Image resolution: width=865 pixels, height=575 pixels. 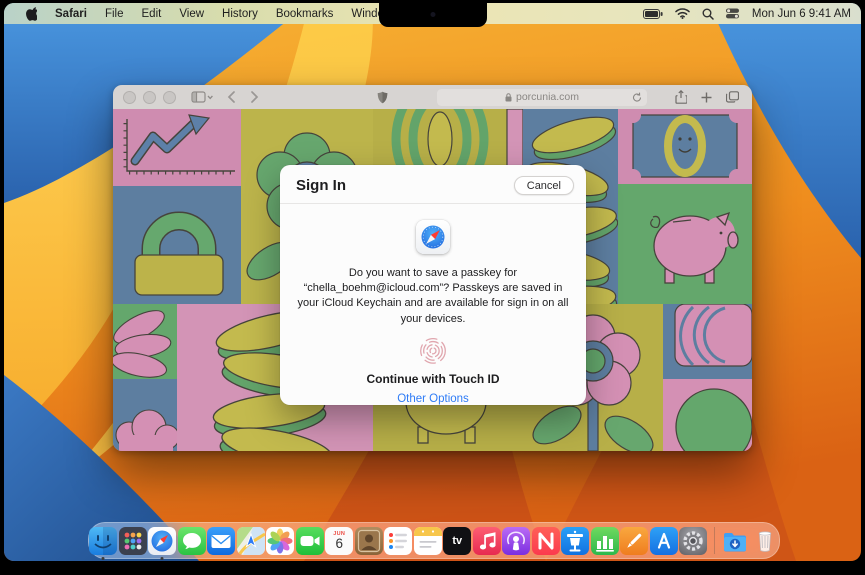 I want to click on dock-calendar-icon: JUN 6, so click(x=339, y=541).